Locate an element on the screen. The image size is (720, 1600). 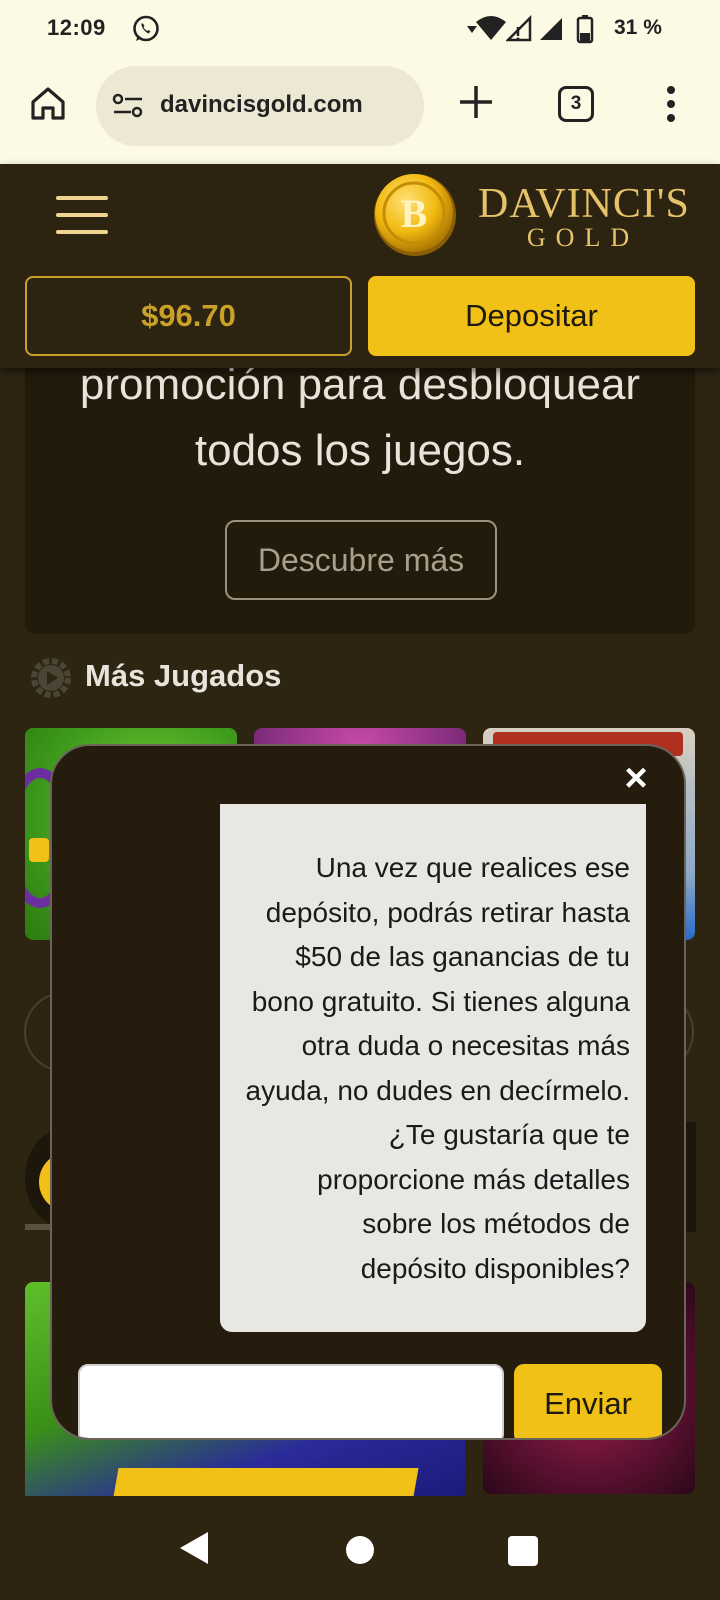
chat-line: sobre los métodos de is located at coordinates (496, 1223).